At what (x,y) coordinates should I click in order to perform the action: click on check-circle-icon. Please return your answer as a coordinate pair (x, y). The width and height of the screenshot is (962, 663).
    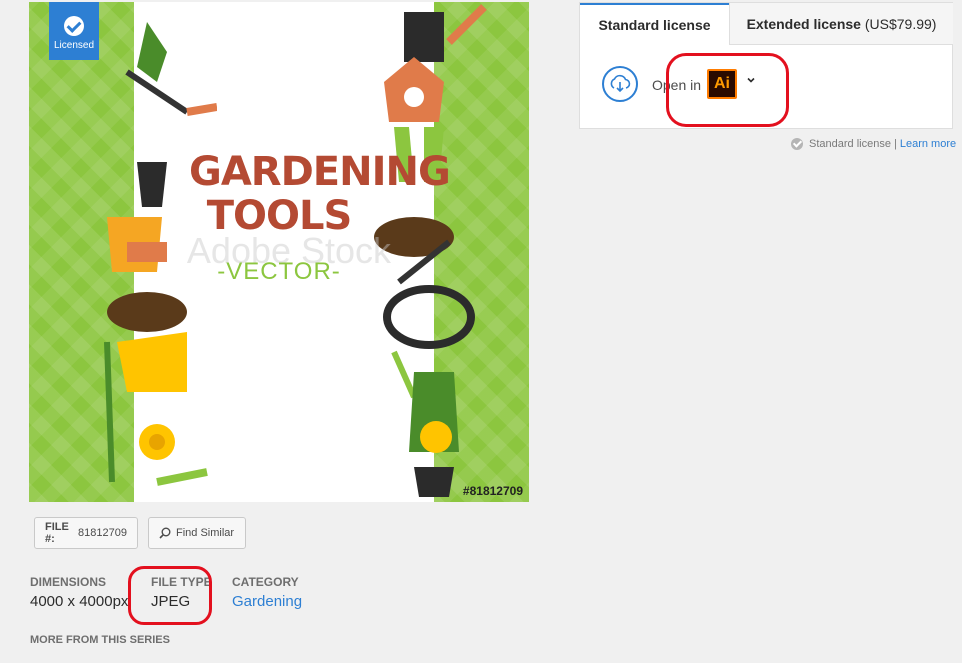
    Looking at the image, I should click on (797, 144).